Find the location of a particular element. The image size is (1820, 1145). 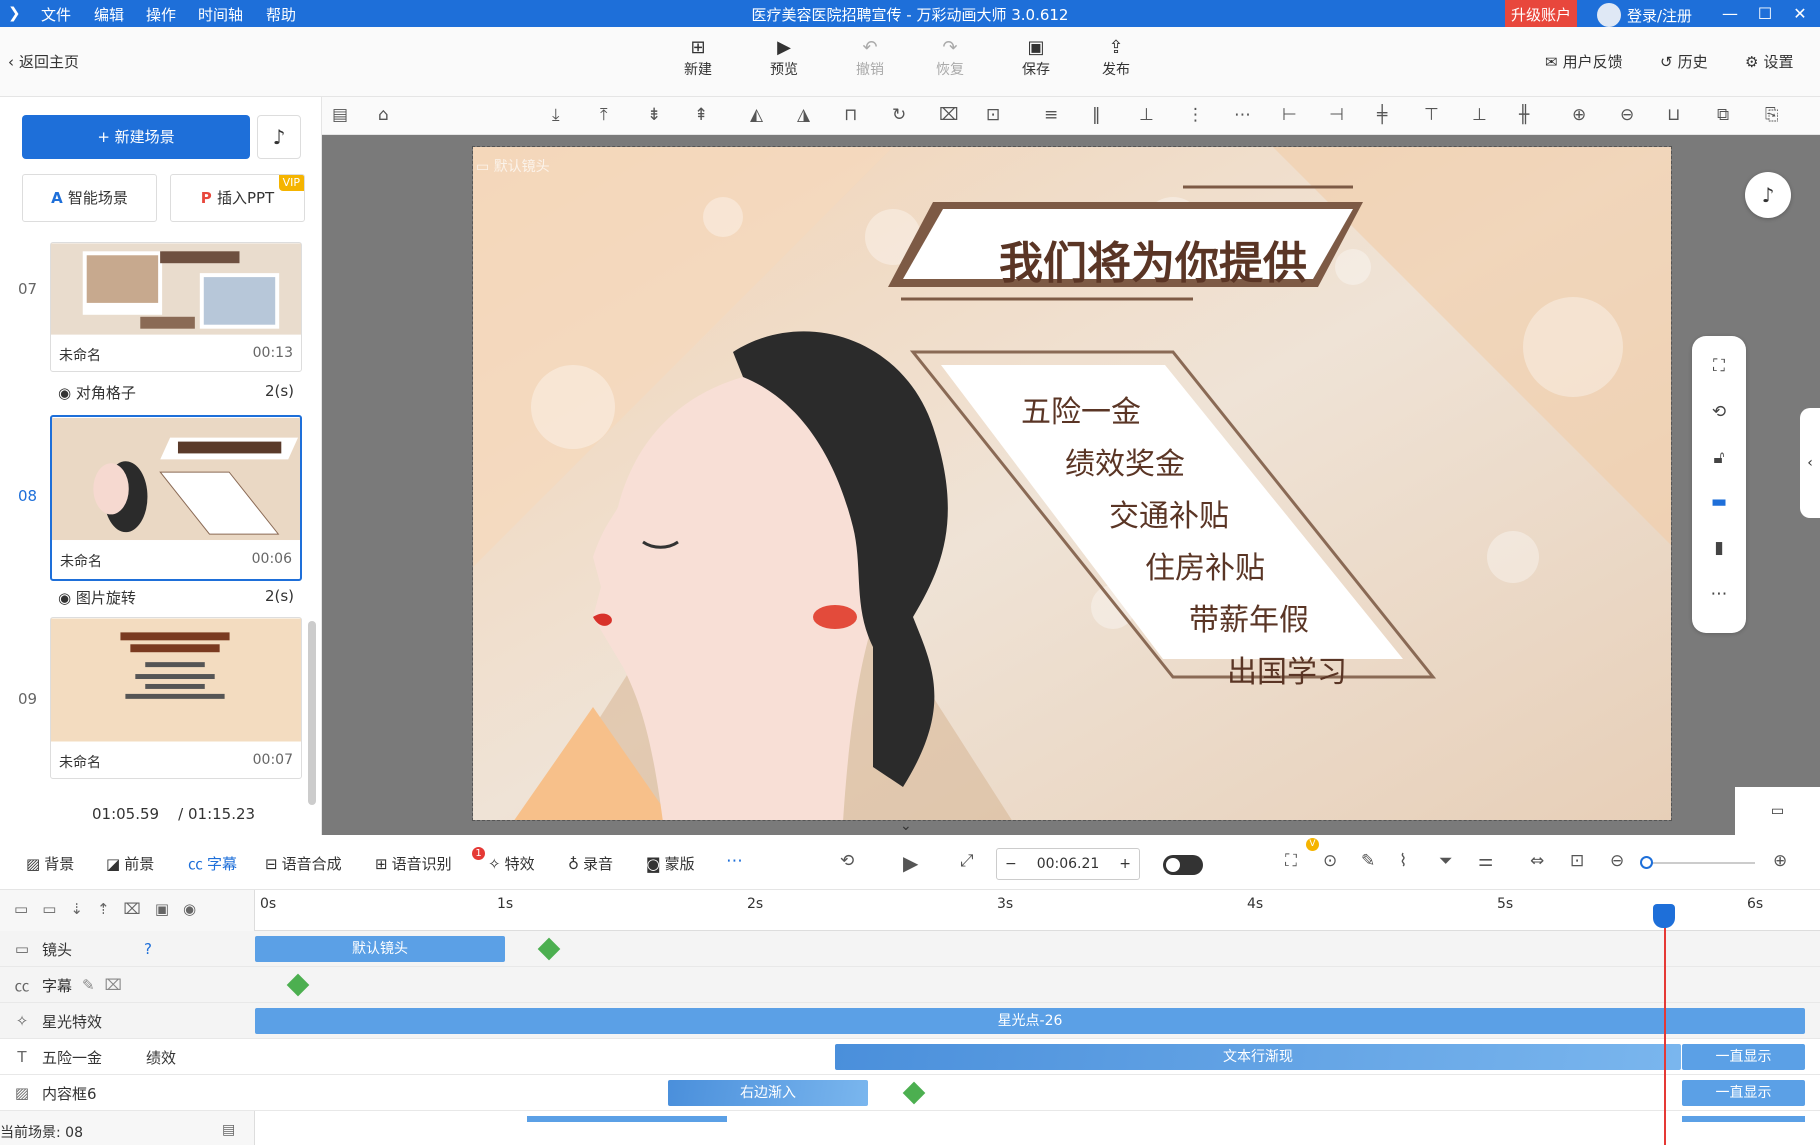

edit-icon: ✎ is located at coordinates (1368, 861).